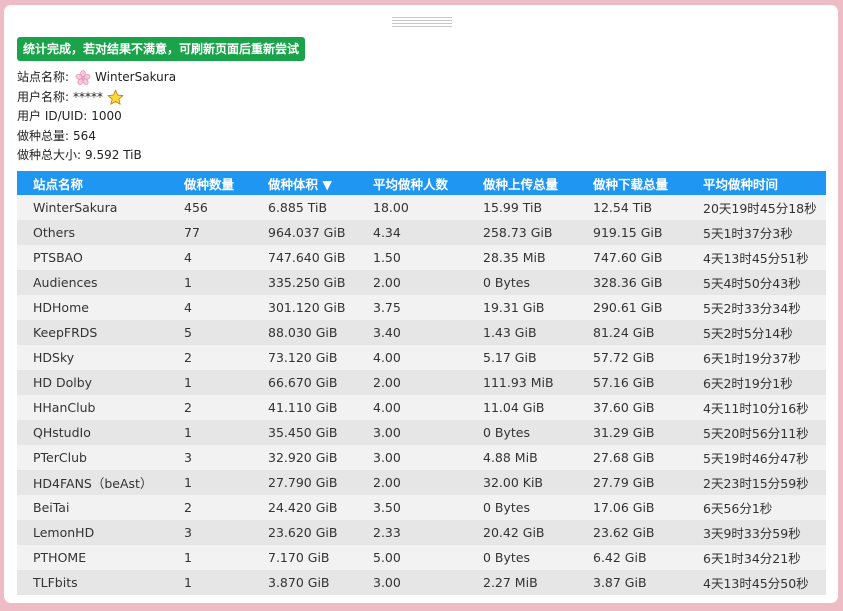 The width and height of the screenshot is (843, 611). I want to click on header-upload-total: 做种上传总量, so click(522, 183).